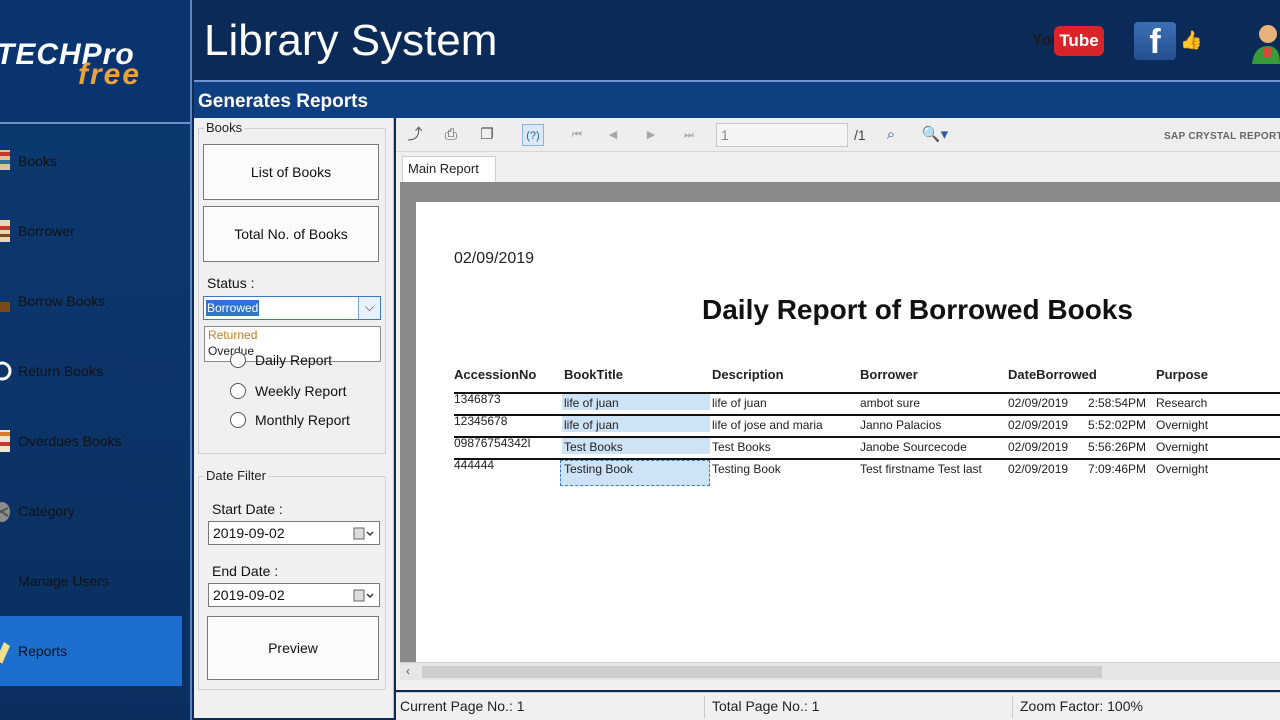  I want to click on scroll-left-icon: ‹, so click(408, 671).